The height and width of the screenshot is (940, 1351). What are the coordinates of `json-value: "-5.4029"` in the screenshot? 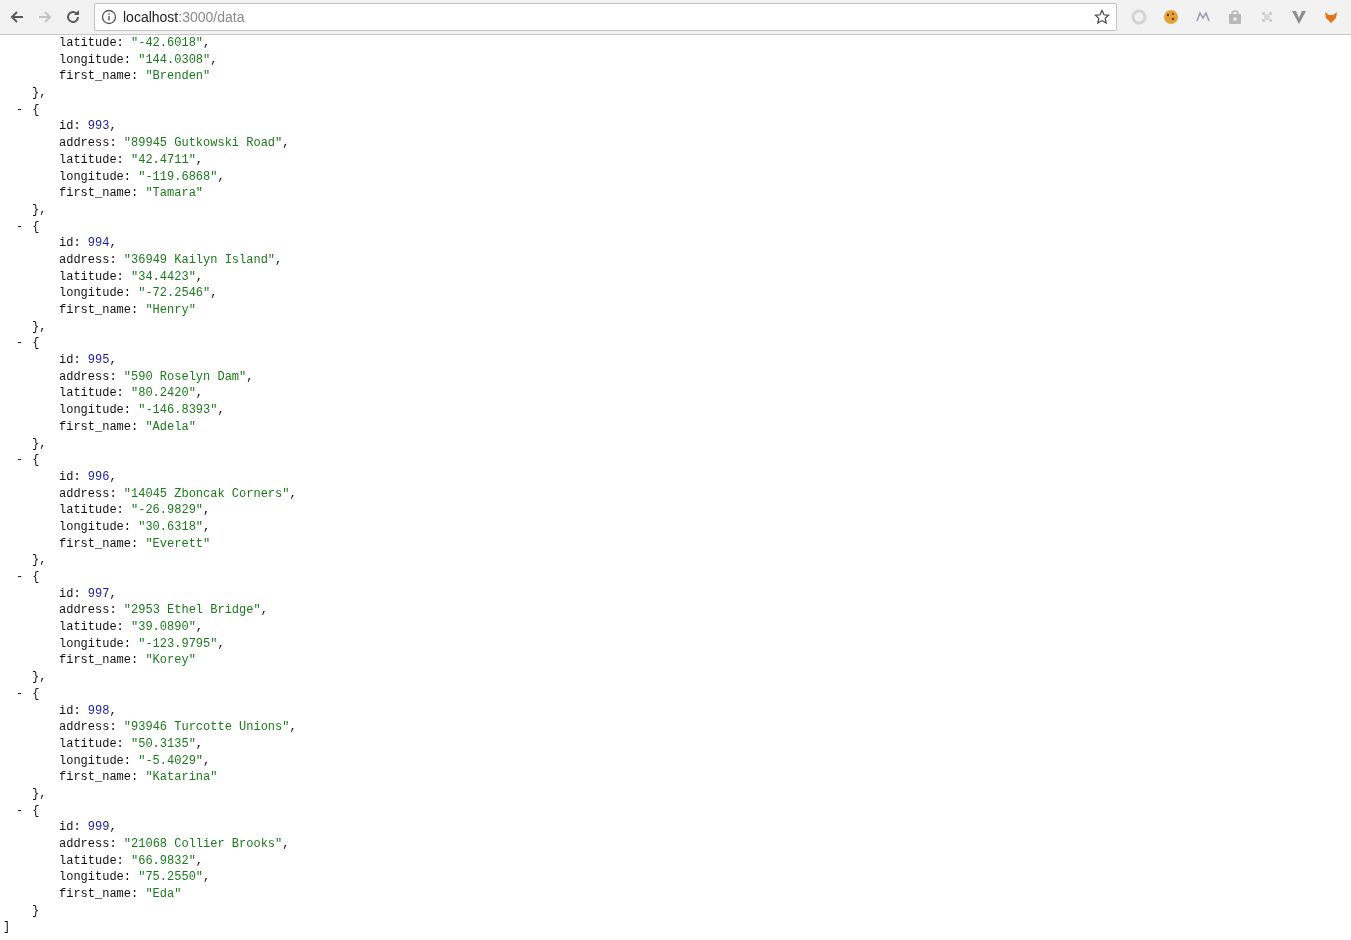 It's located at (171, 761).